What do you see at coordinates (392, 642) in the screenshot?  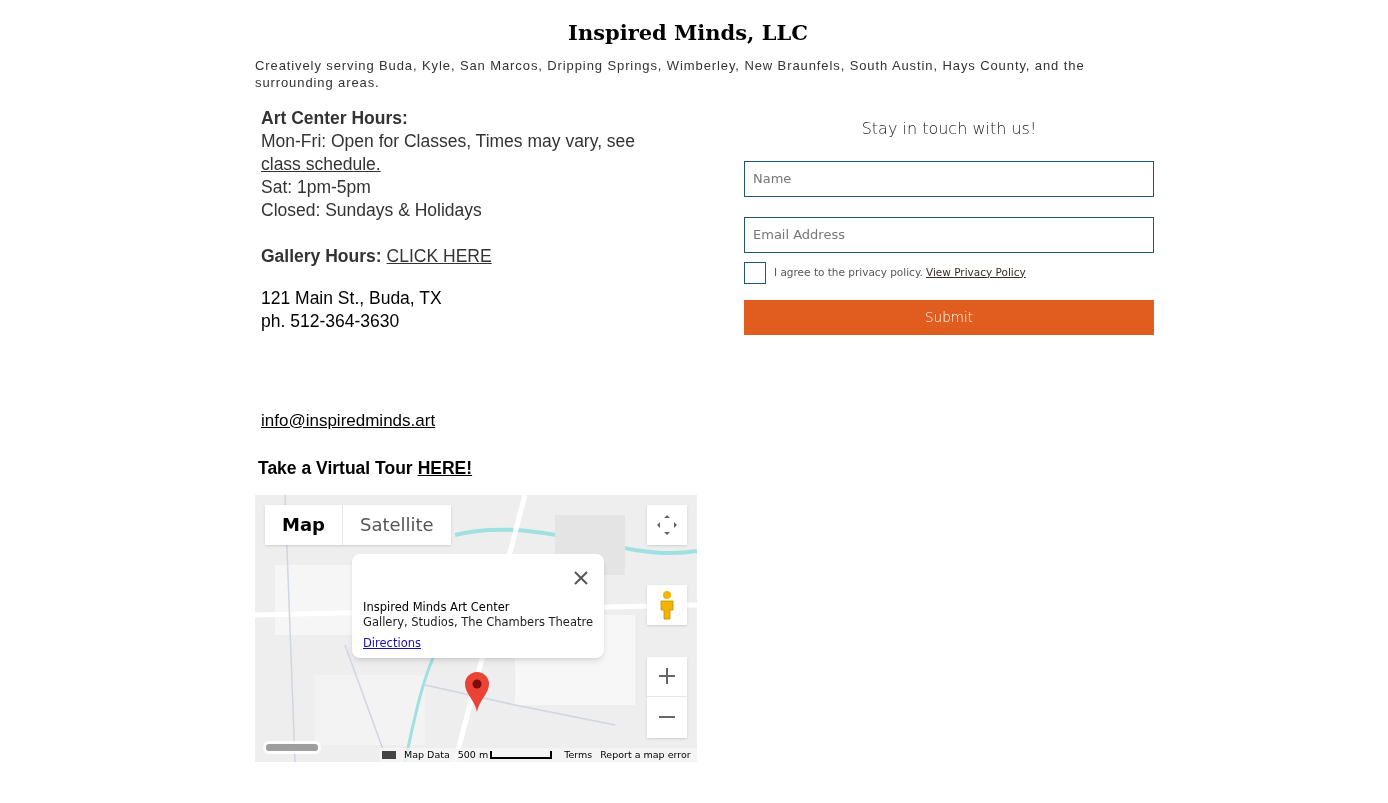 I see `directions-link: Directions` at bounding box center [392, 642].